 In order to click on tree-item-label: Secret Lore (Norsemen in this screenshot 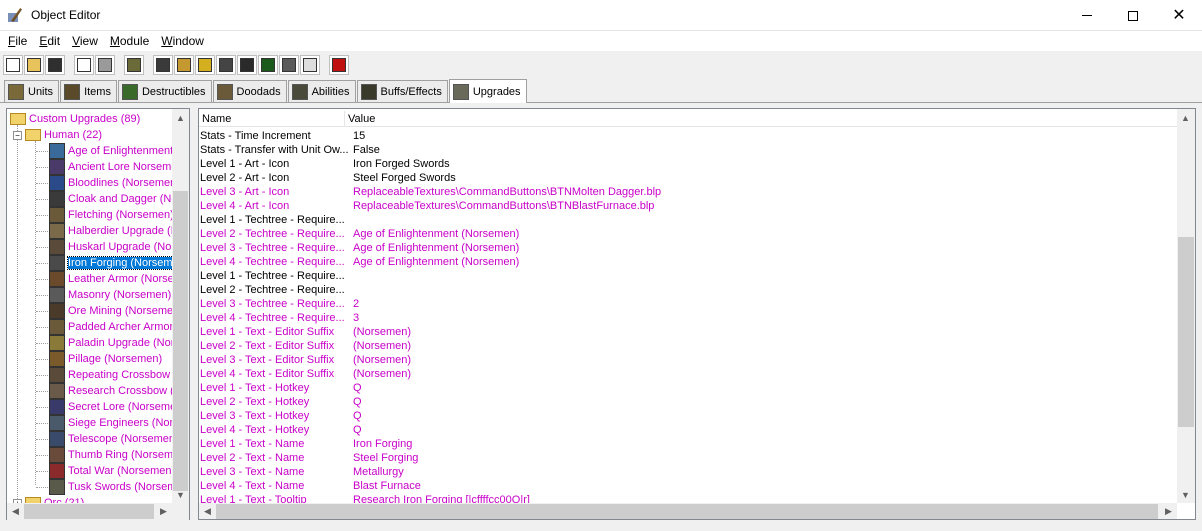, I will do `click(120, 407)`.